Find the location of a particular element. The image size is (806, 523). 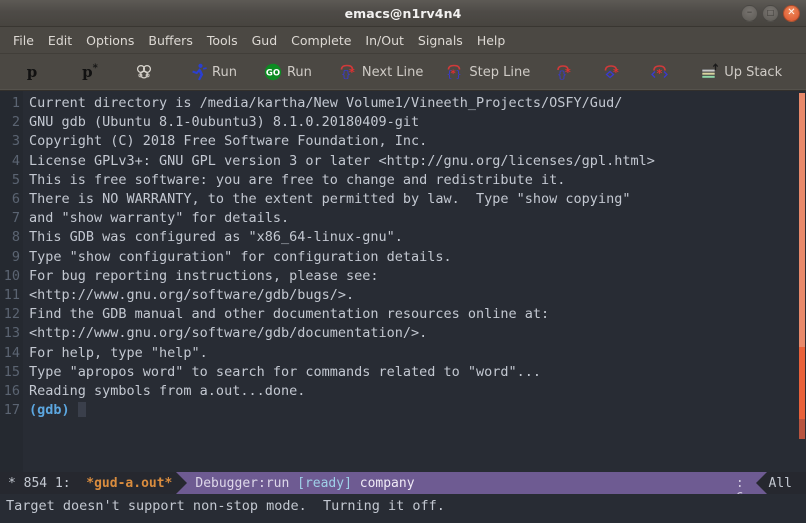

mode-line-mode-segment: Debugger:run [ready] company is located at coordinates (300, 483).